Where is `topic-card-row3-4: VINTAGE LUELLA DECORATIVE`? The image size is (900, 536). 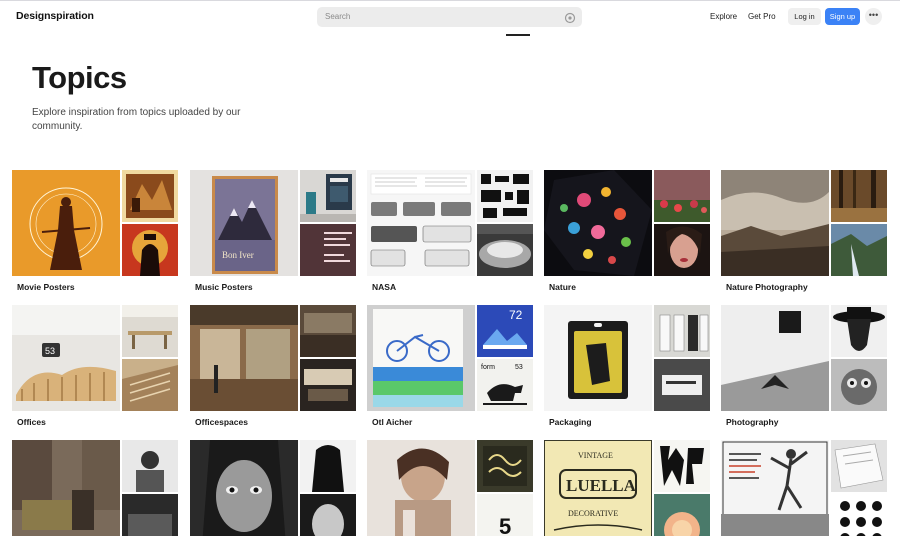
topic-card-row3-4: VINTAGE LUELLA DECORATIVE is located at coordinates (627, 488).